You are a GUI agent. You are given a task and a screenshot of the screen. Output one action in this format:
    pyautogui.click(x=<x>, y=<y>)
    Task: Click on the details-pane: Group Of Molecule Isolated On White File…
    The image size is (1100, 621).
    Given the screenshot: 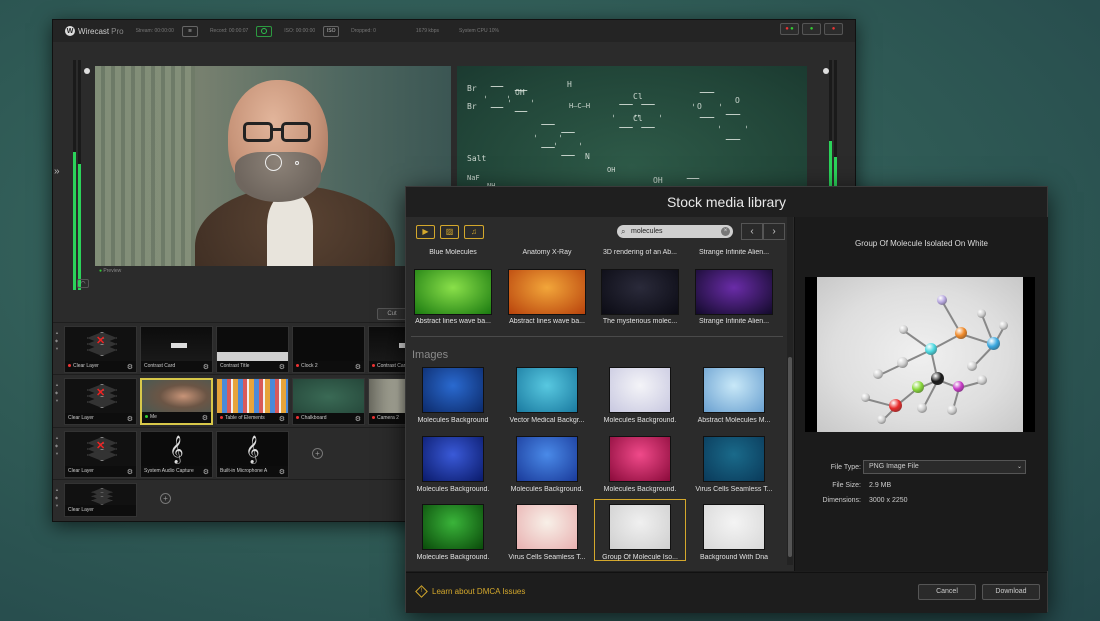 What is the action you would take?
    pyautogui.click(x=921, y=394)
    